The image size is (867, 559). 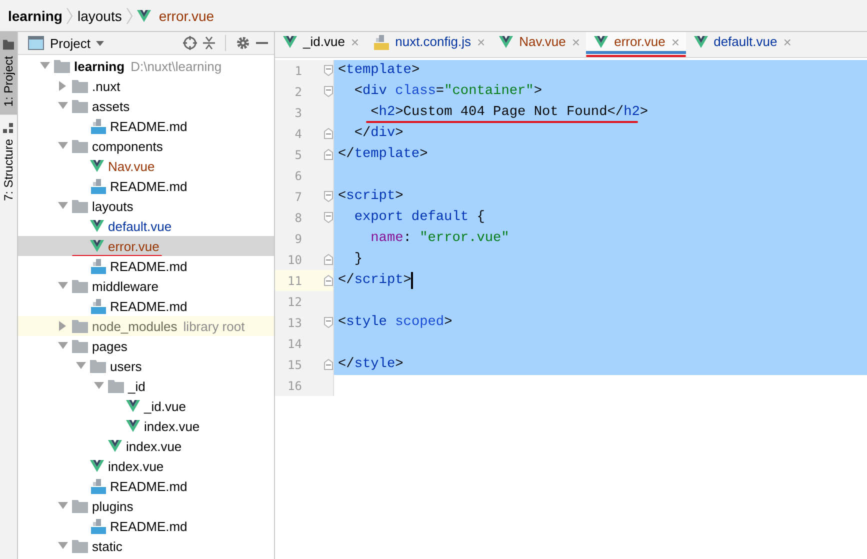 I want to click on editor-tab: default.vue ×, so click(x=742, y=44).